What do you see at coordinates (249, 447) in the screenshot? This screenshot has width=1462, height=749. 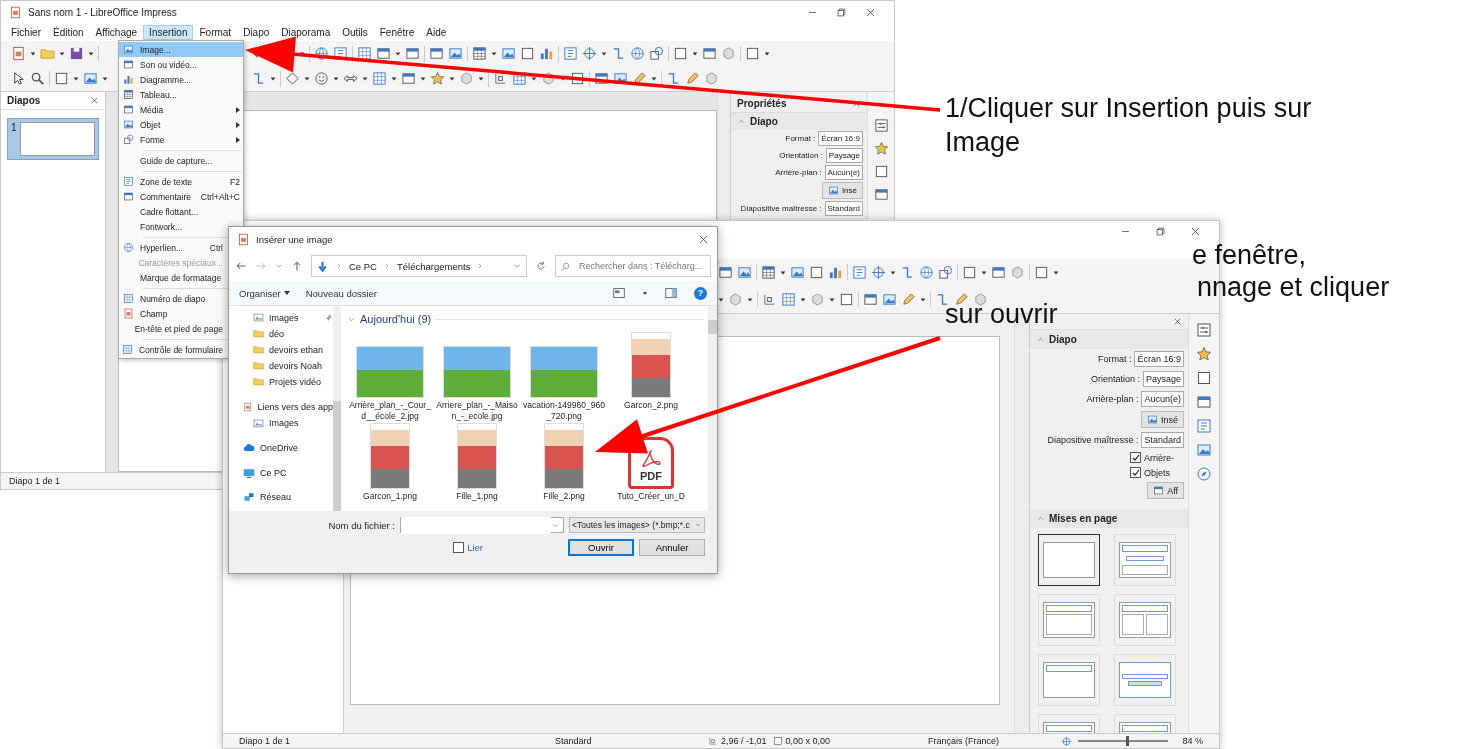 I see `cloud-icon` at bounding box center [249, 447].